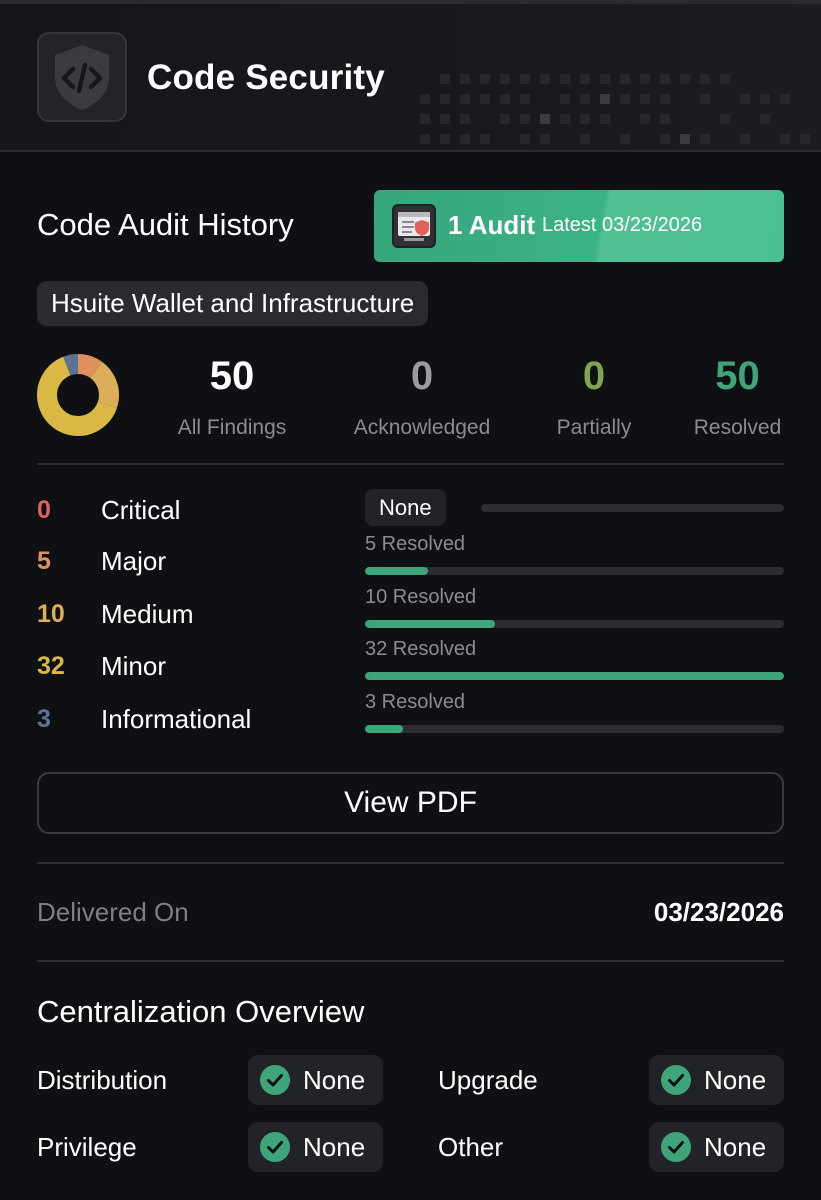 Image resolution: width=821 pixels, height=1200 pixels. I want to click on centralization-status-distribution: None, so click(315, 1080).